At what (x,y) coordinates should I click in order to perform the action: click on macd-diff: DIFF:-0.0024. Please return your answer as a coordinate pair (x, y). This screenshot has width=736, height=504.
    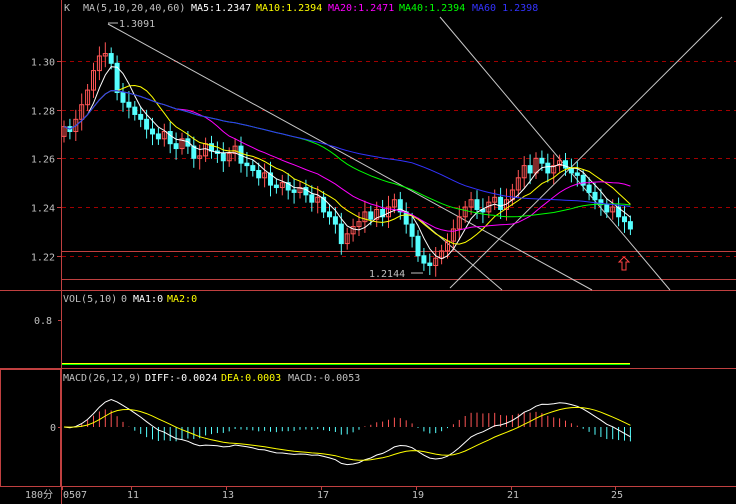
    Looking at the image, I should click on (181, 378).